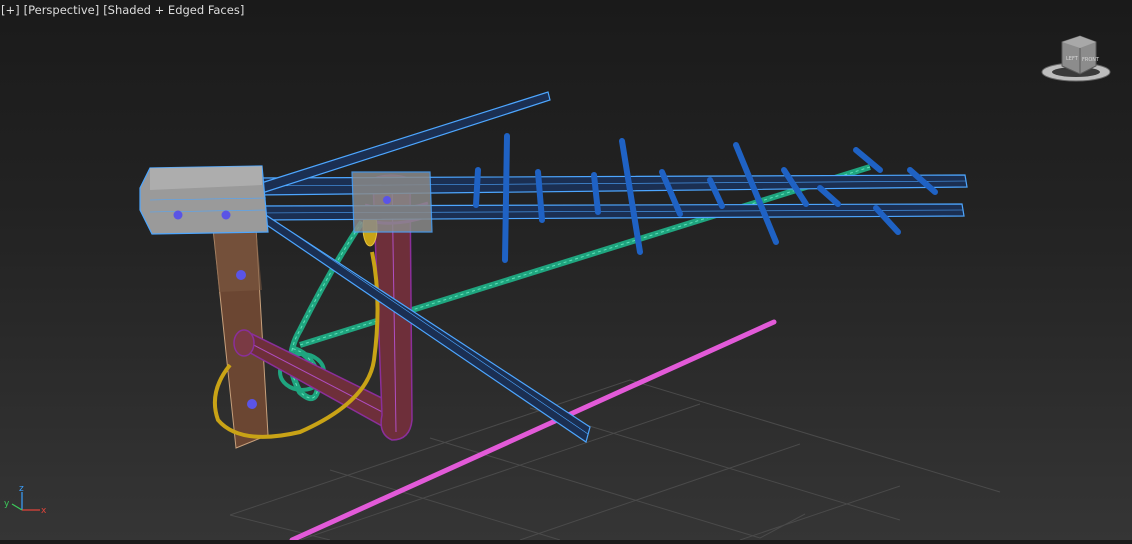 This screenshot has height=544, width=1132. Describe the element at coordinates (17, 507) in the screenshot. I see `axis-y-line` at that location.